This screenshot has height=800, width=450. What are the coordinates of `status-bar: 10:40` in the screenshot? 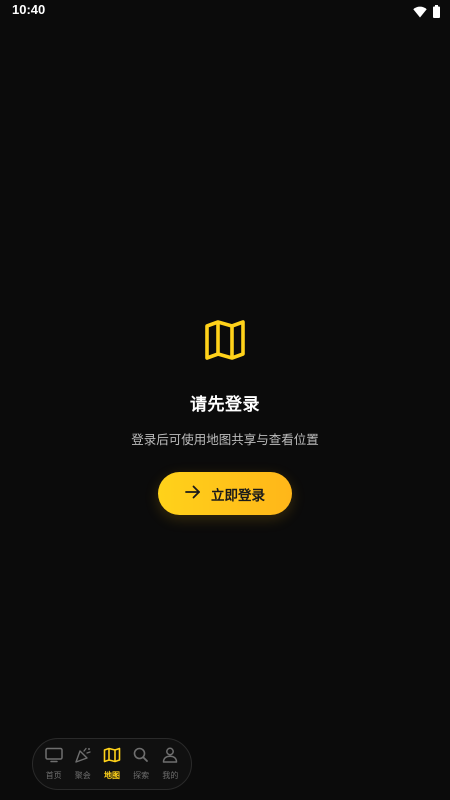 It's located at (225, 11).